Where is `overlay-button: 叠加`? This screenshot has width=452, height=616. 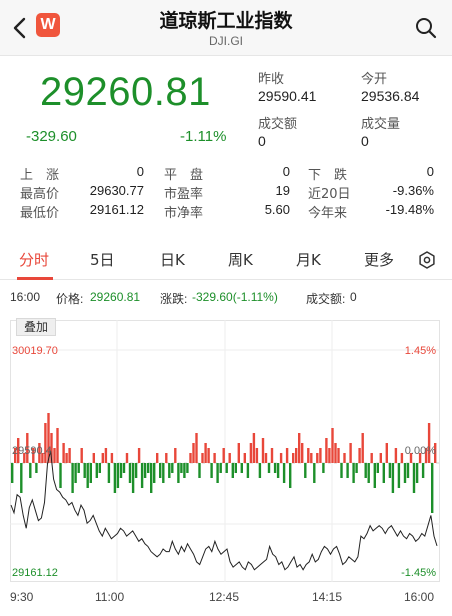
overlay-button: 叠加 is located at coordinates (36, 327).